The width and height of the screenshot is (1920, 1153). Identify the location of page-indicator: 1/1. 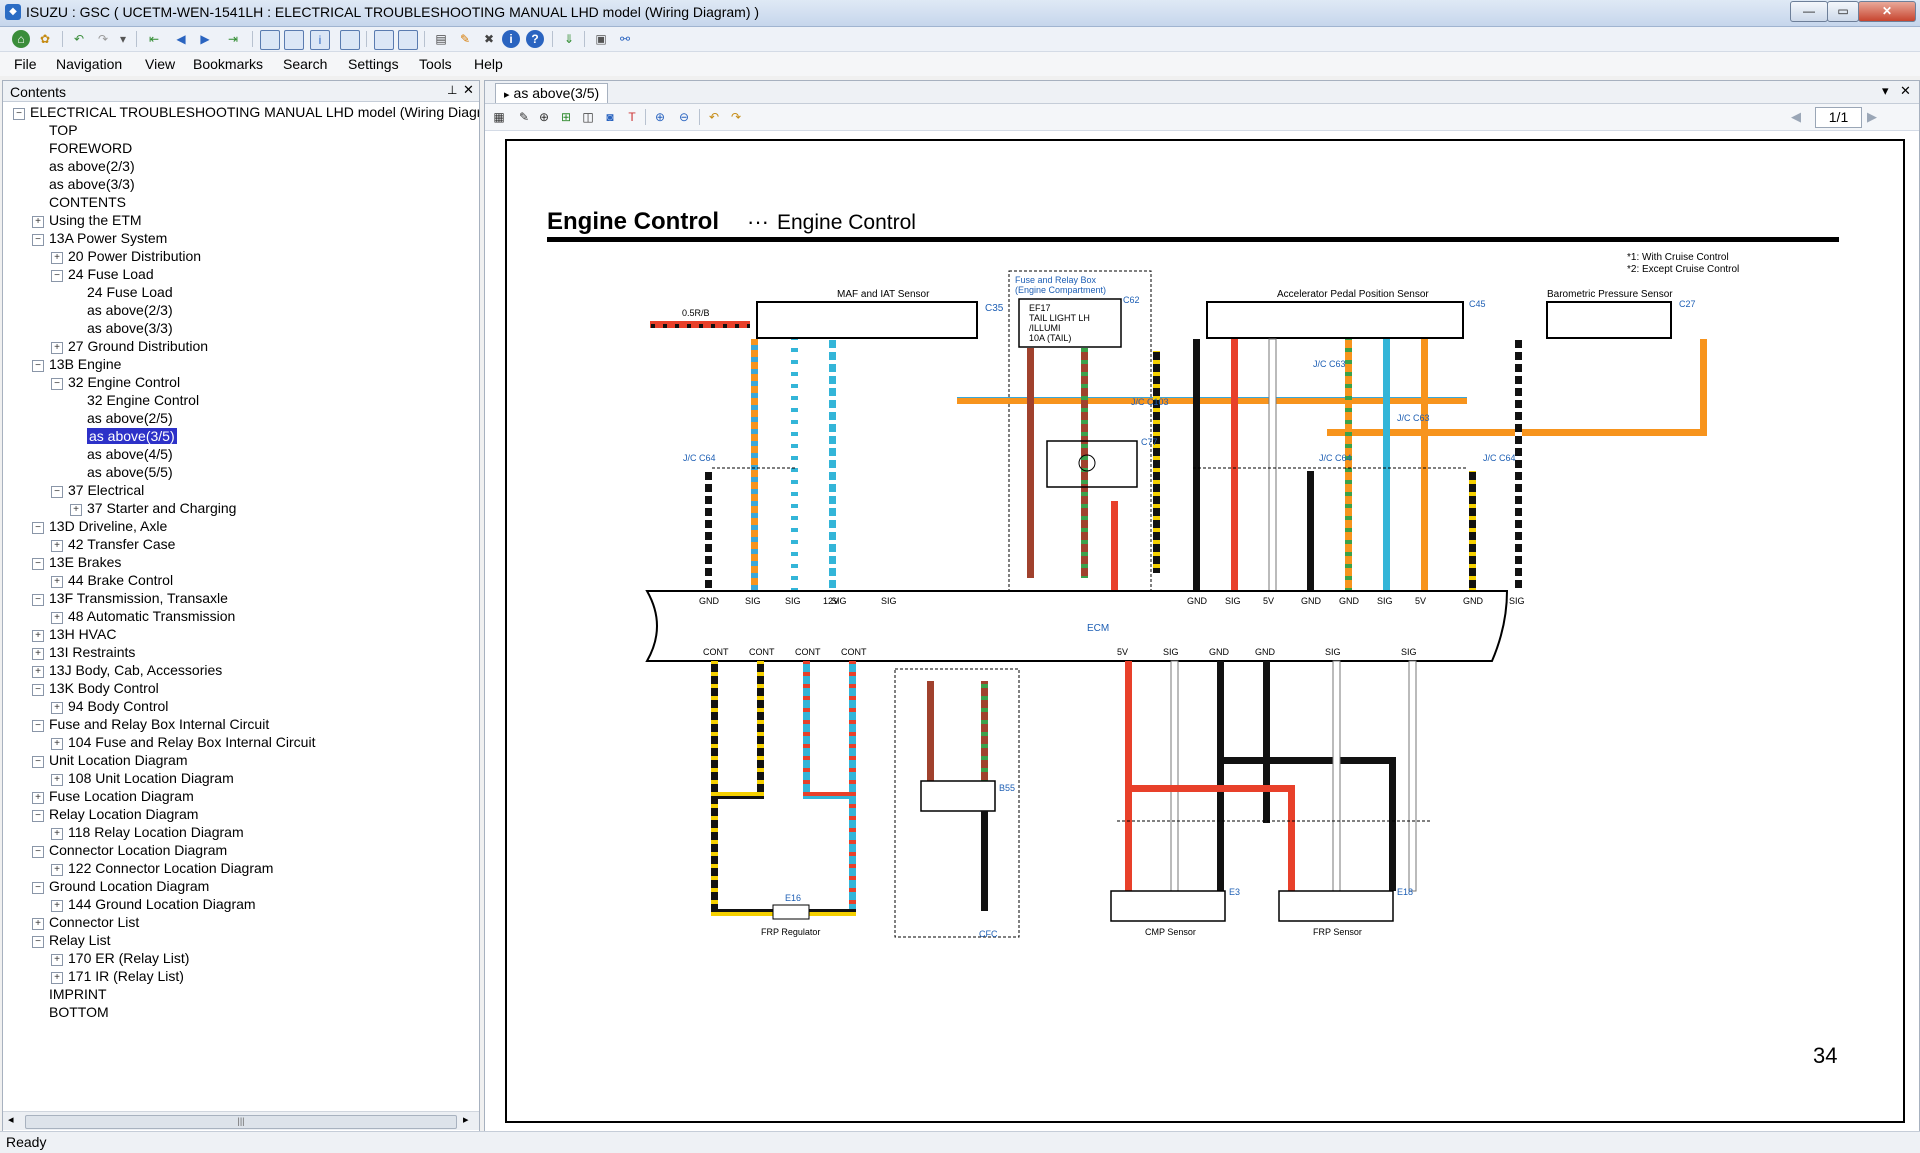
(1838, 117).